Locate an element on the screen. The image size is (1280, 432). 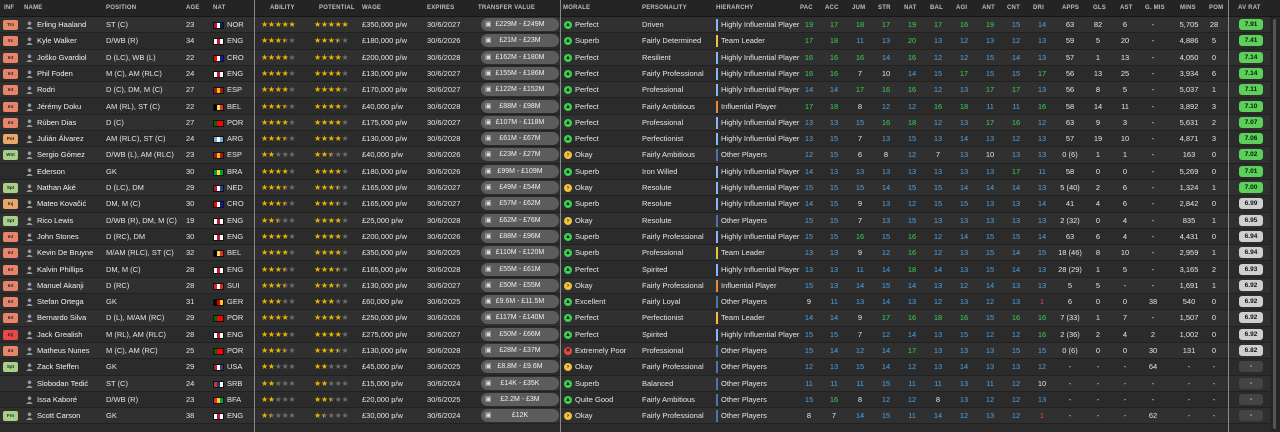
col-wage: WAGE is located at coordinates (371, 8).